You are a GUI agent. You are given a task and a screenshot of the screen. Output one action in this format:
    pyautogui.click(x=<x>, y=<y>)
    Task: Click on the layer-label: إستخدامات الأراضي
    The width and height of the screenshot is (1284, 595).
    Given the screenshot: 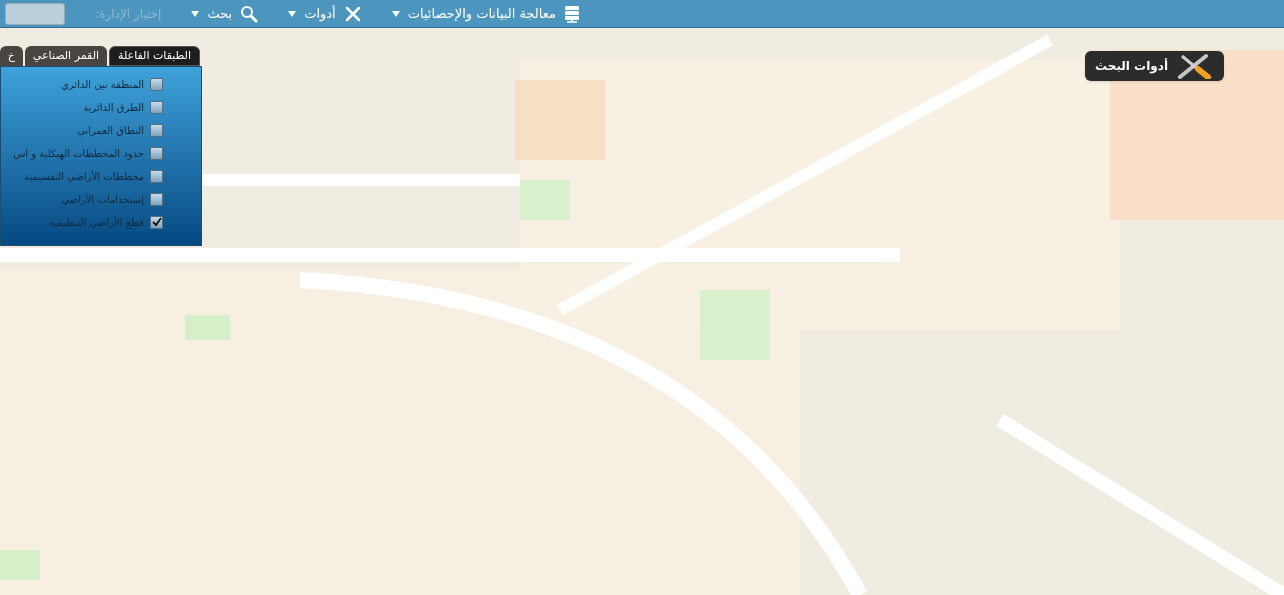 What is the action you would take?
    pyautogui.click(x=102, y=199)
    